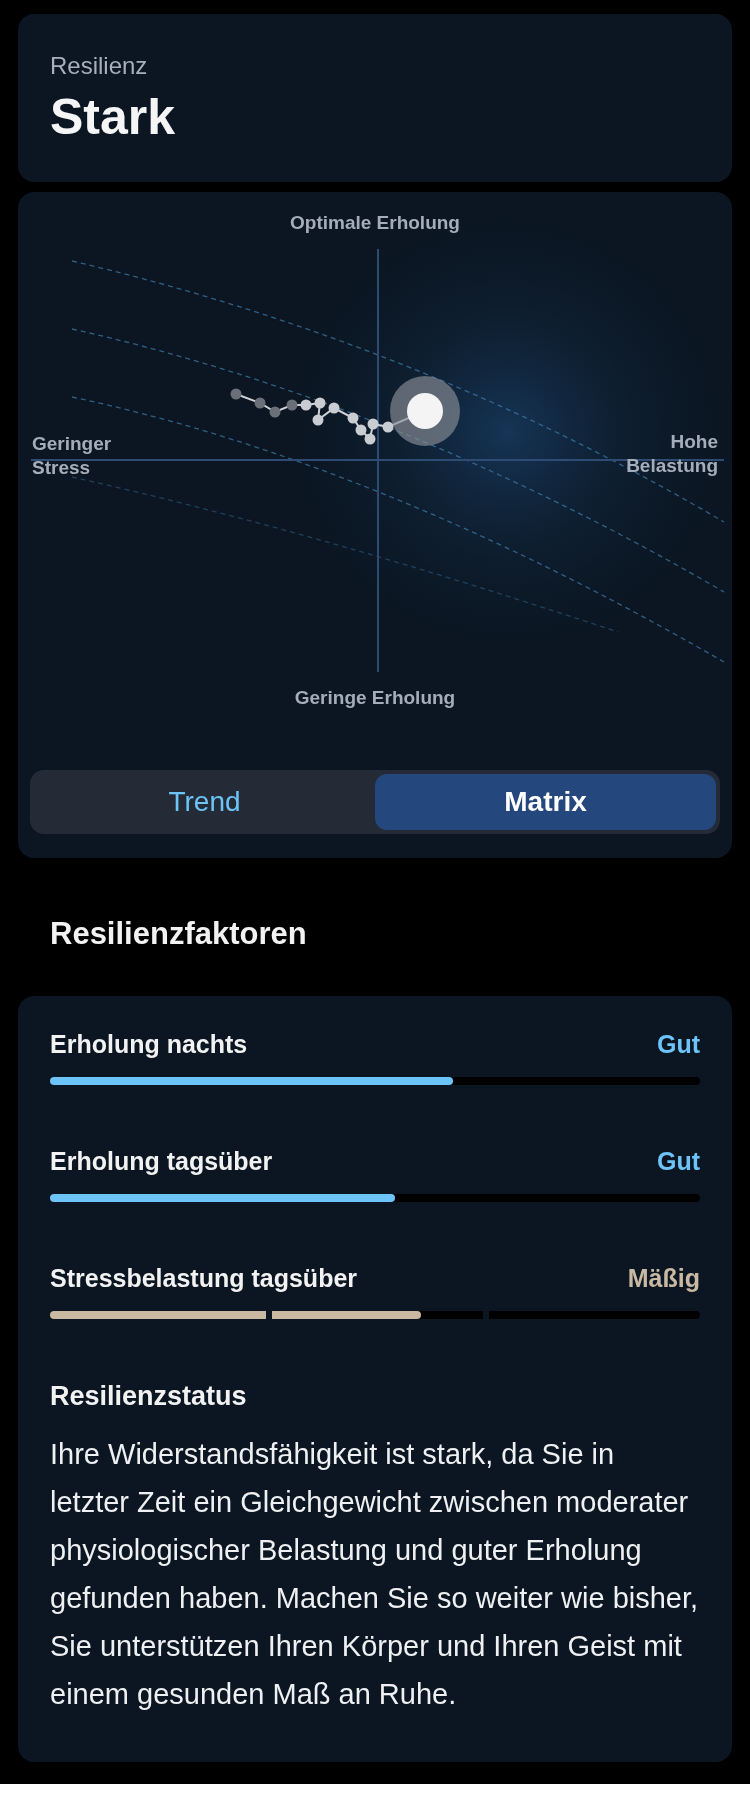 Image resolution: width=750 pixels, height=1805 pixels. Describe the element at coordinates (545, 802) in the screenshot. I see `view-tab: Matrix` at that location.